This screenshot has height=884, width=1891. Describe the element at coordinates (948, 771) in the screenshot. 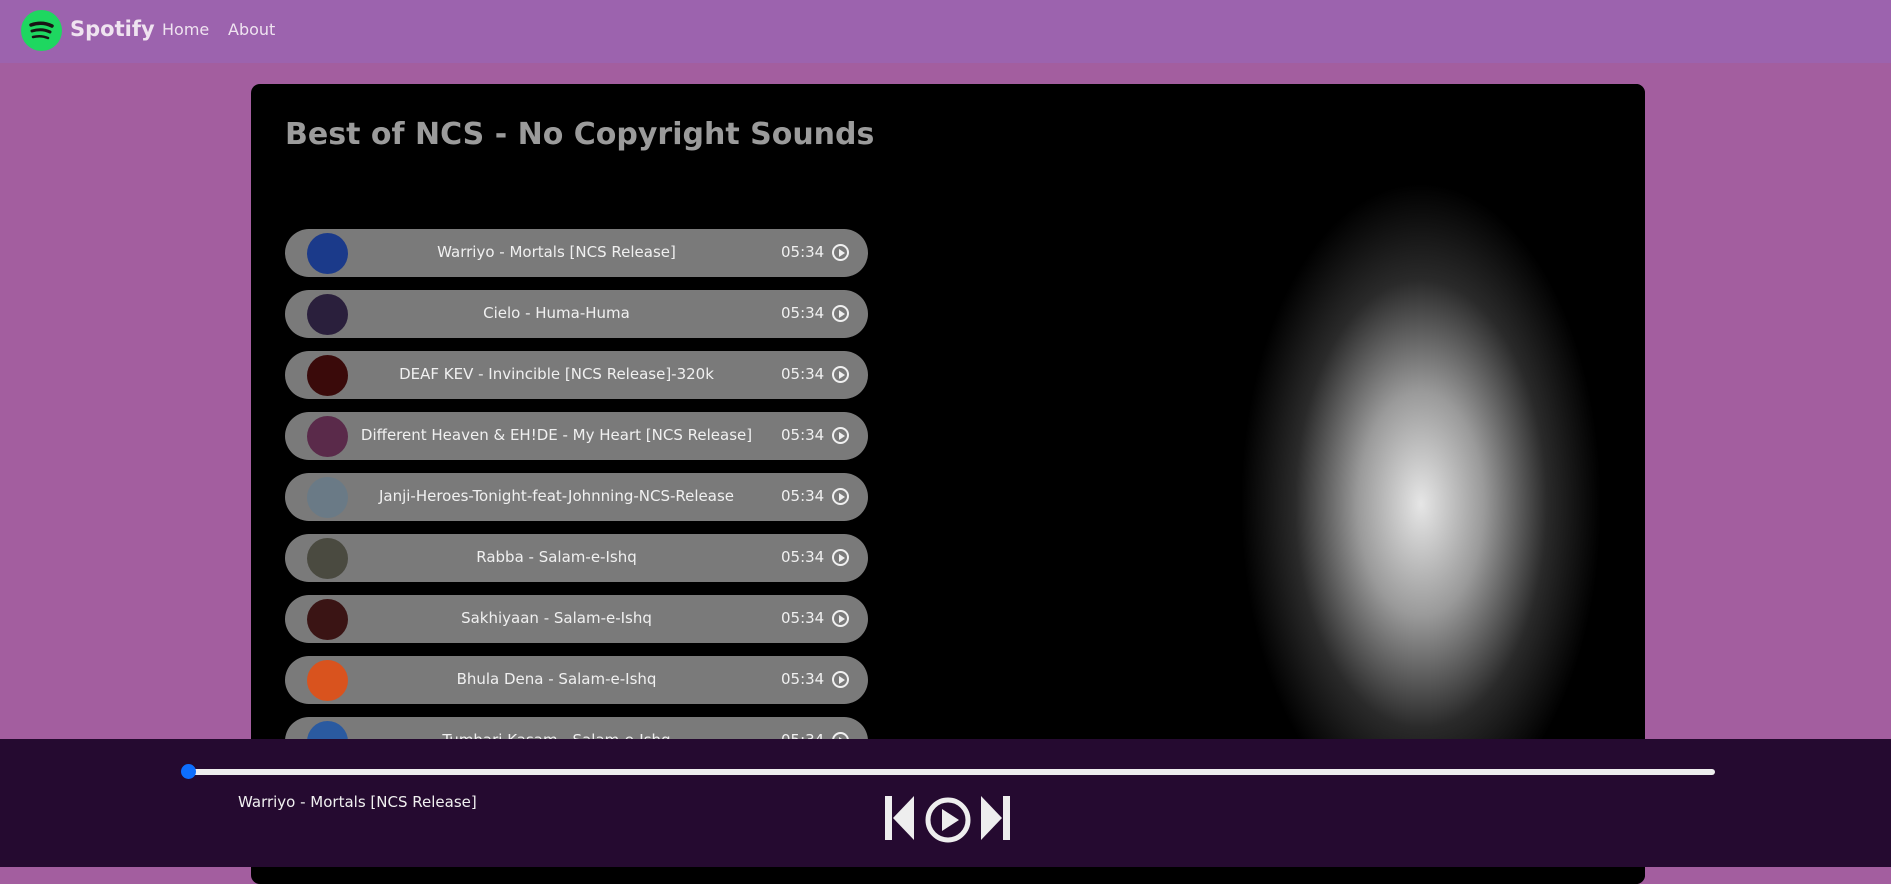

I see `progress-slider` at that location.